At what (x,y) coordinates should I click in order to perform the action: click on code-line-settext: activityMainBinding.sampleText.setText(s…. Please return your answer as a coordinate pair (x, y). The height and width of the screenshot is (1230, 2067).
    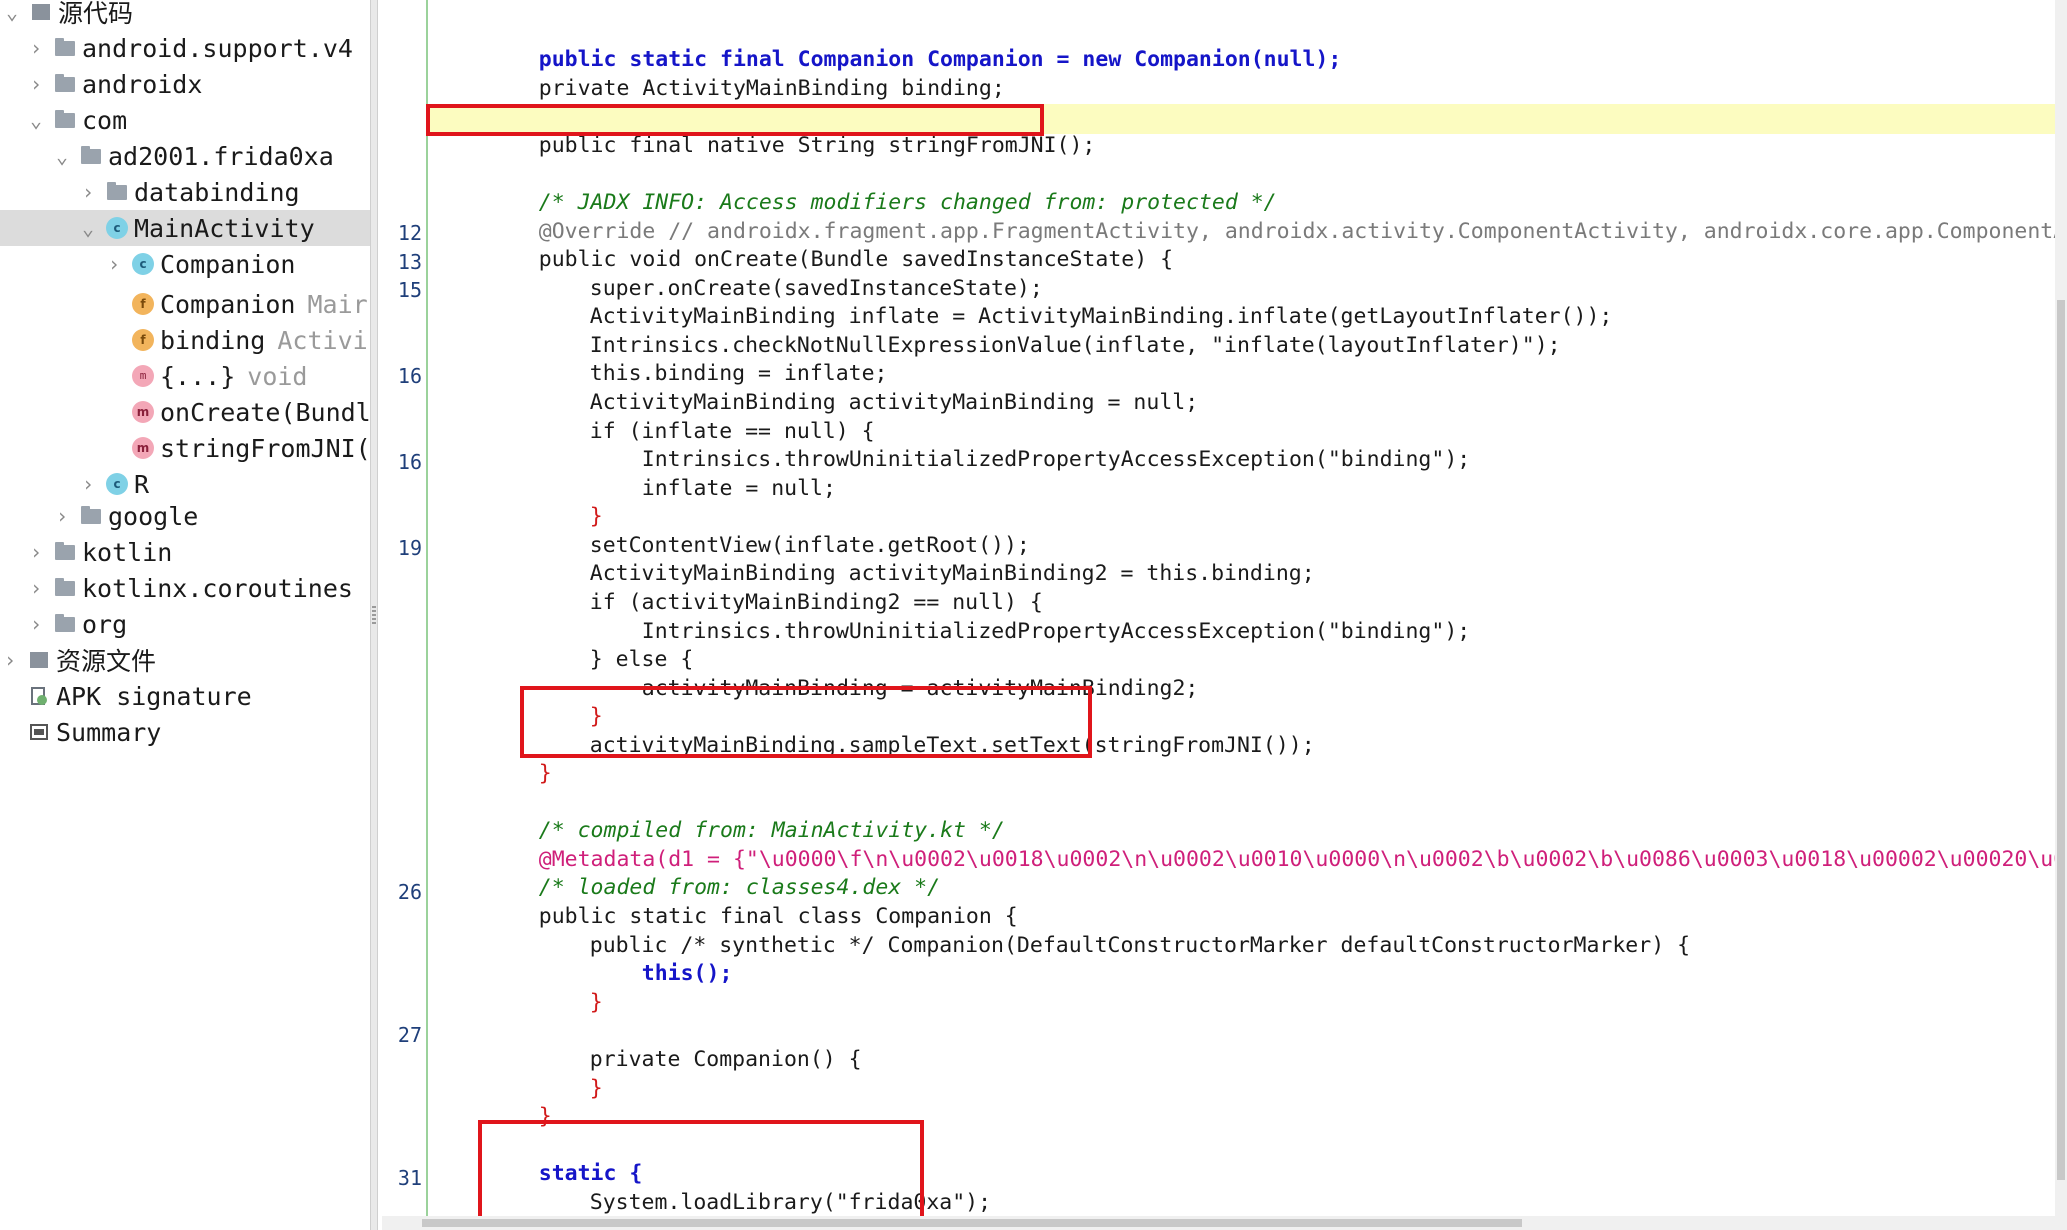
    Looking at the image, I should click on (926, 731).